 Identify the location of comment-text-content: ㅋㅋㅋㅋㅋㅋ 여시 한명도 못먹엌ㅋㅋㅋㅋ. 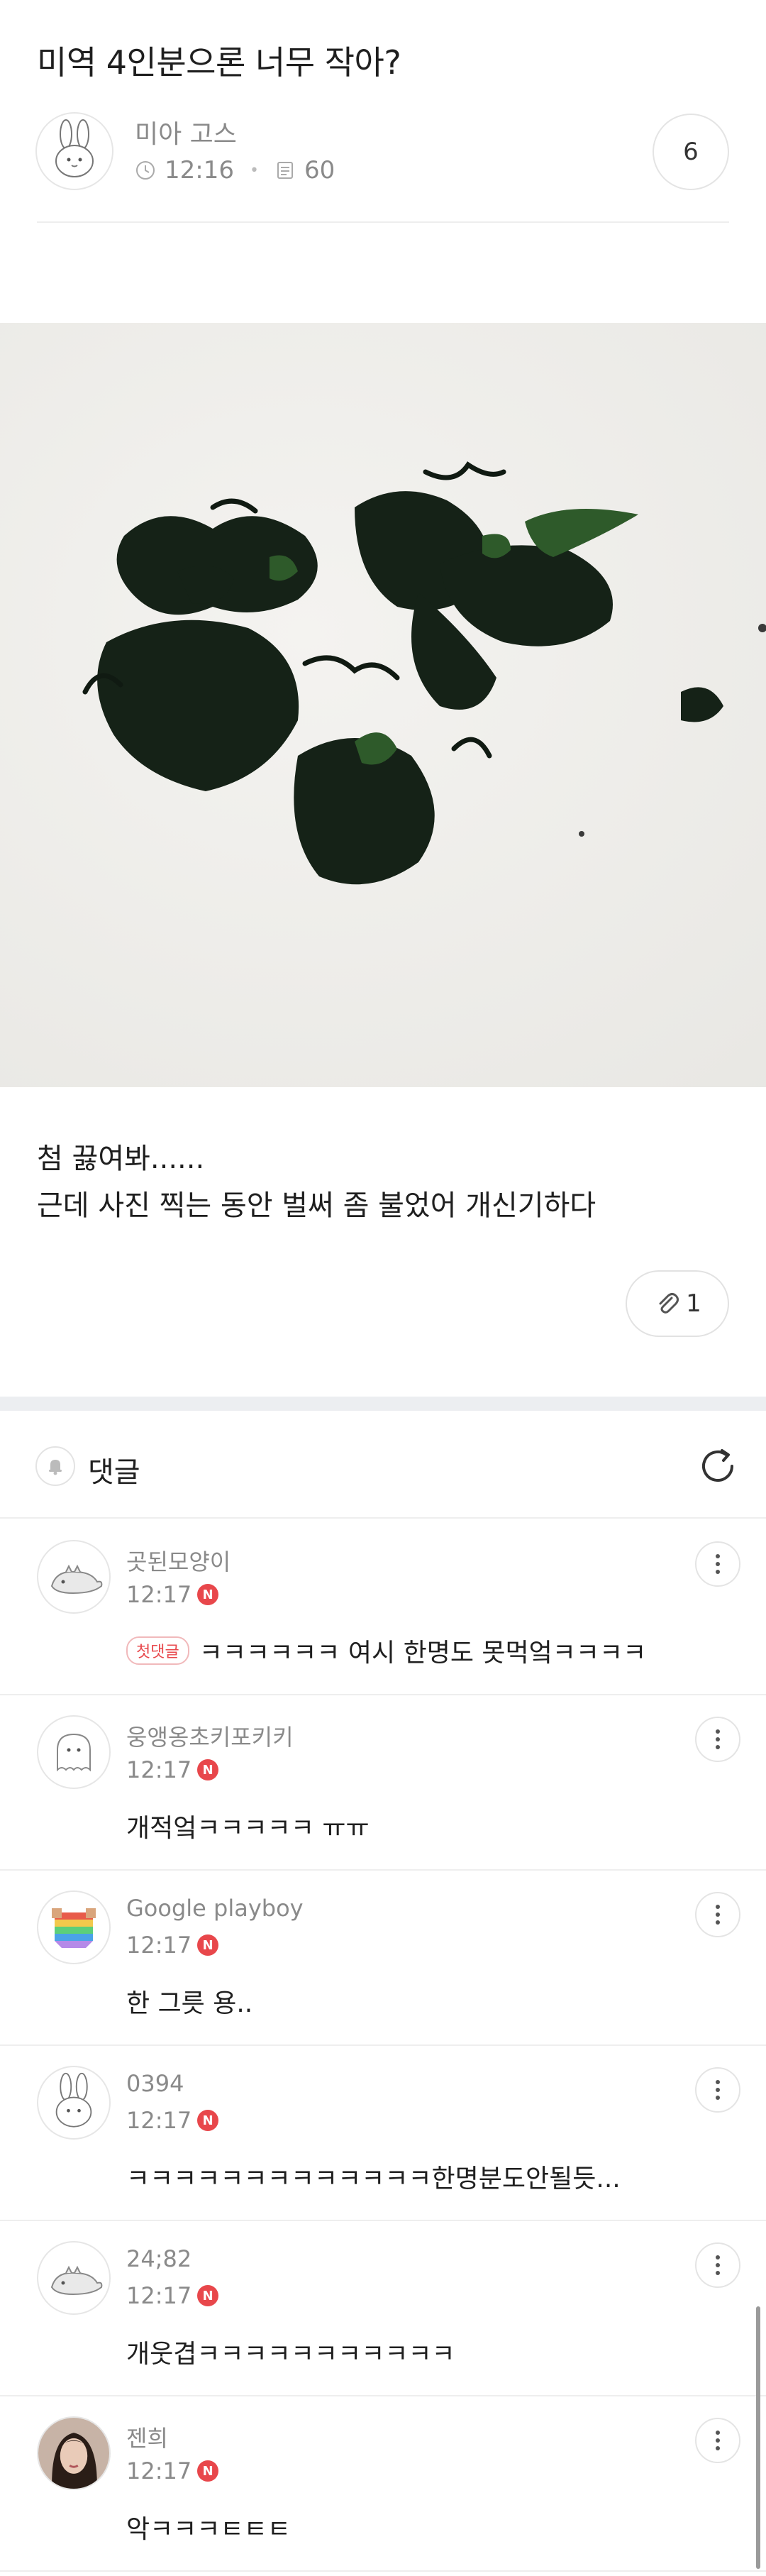
(423, 1653).